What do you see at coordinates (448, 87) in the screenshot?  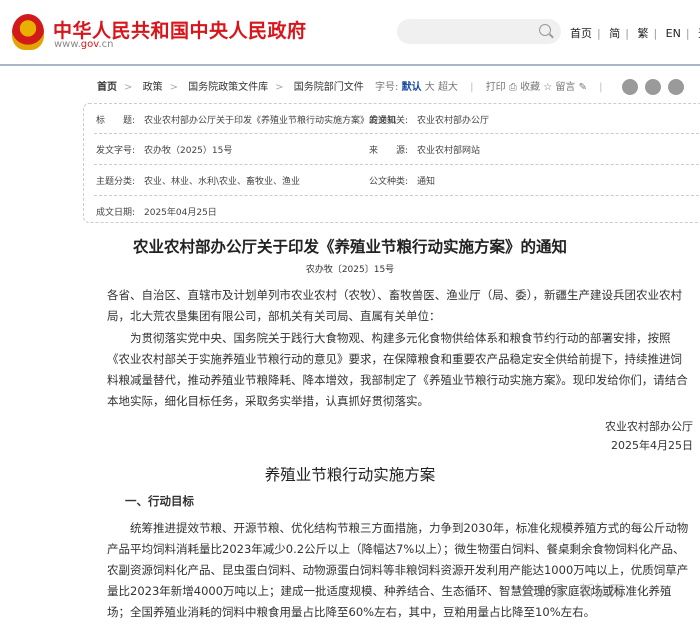 I see `font-xlarge-button: 超大` at bounding box center [448, 87].